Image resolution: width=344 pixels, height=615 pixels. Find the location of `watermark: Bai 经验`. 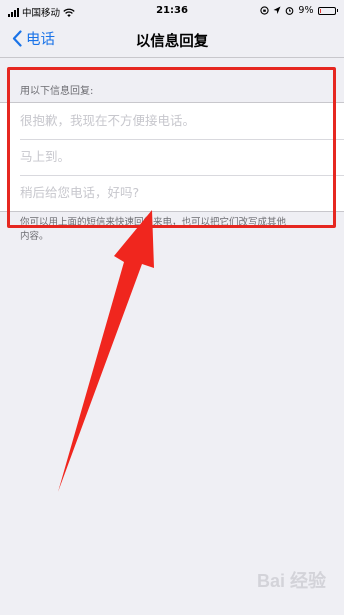

watermark: Bai 经验 is located at coordinates (291, 581).